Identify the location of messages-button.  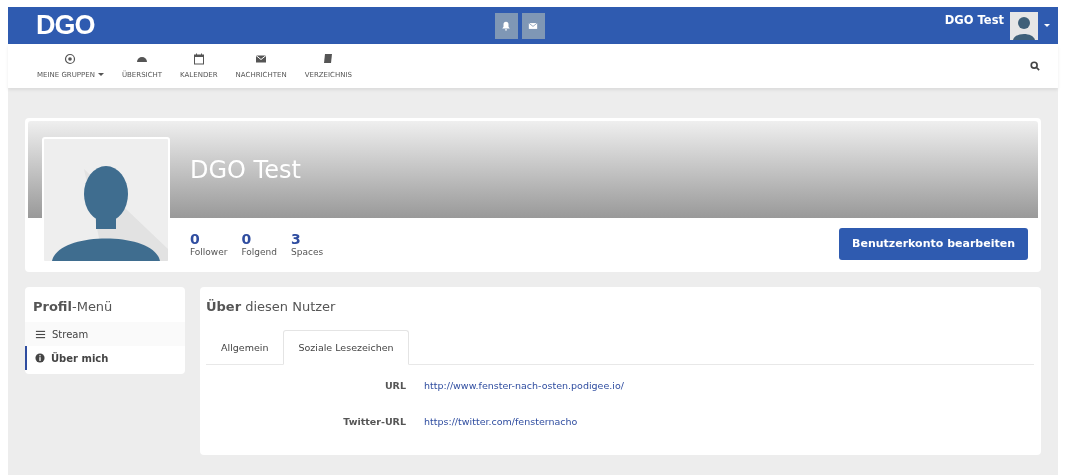
(533, 25).